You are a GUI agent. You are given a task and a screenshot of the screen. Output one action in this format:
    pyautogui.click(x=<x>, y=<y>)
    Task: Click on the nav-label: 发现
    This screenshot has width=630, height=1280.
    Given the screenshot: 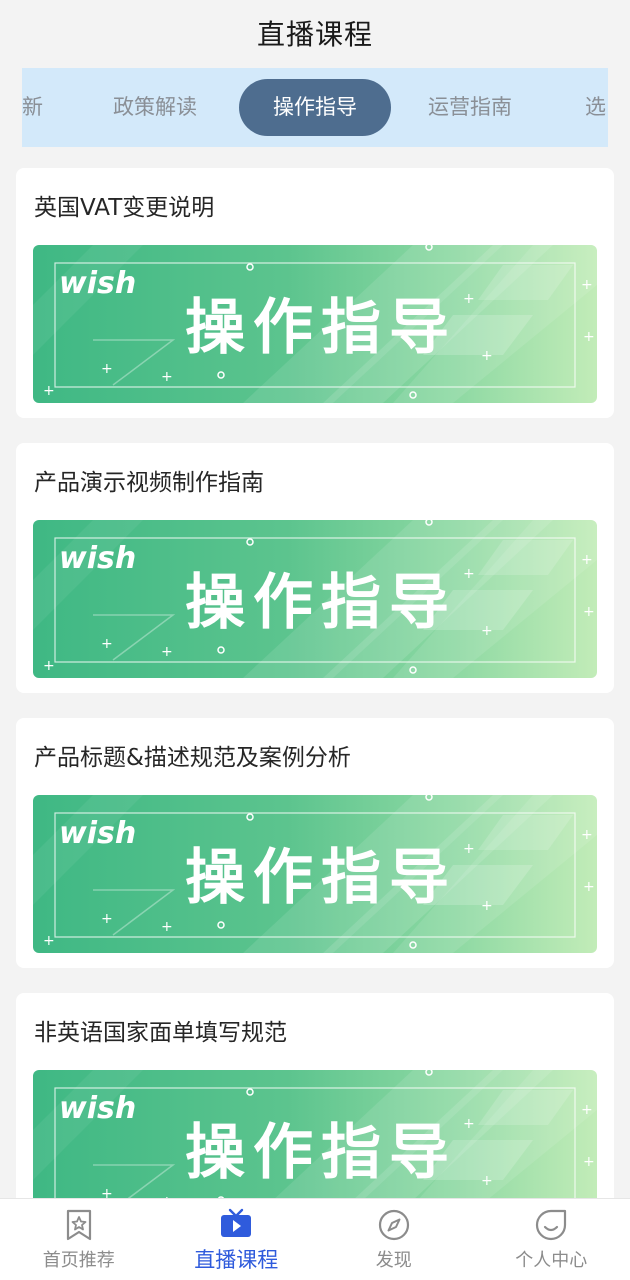 What is the action you would take?
    pyautogui.click(x=393, y=1260)
    